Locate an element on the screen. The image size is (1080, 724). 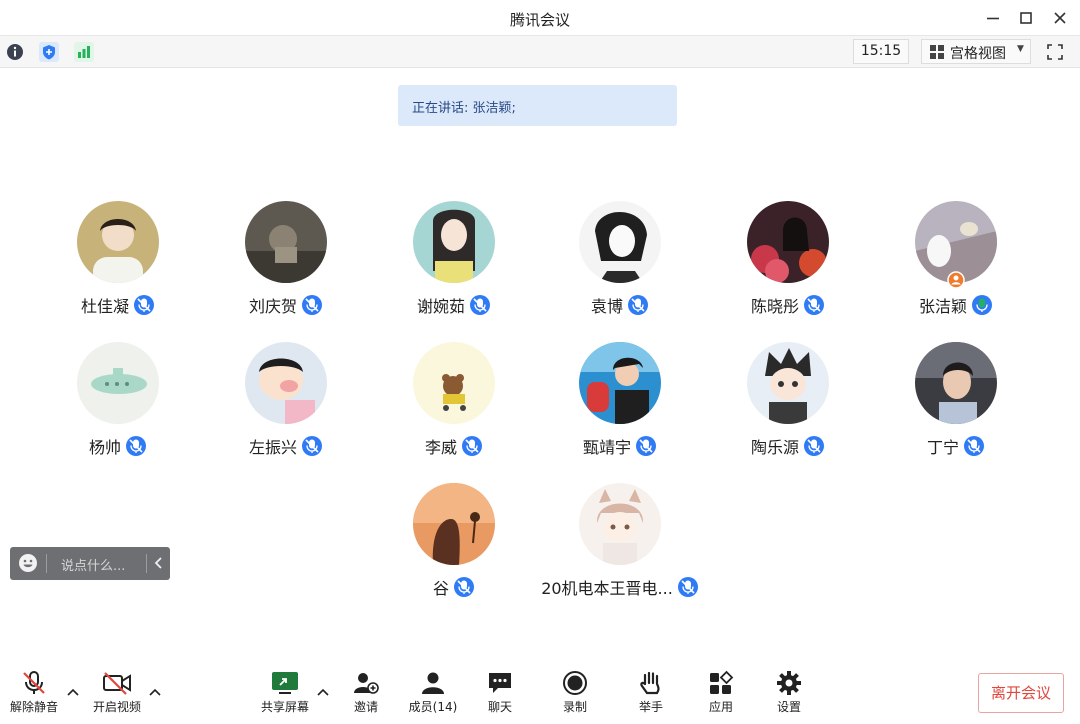
start-video-label: 开启视频 is located at coordinates (116, 707).